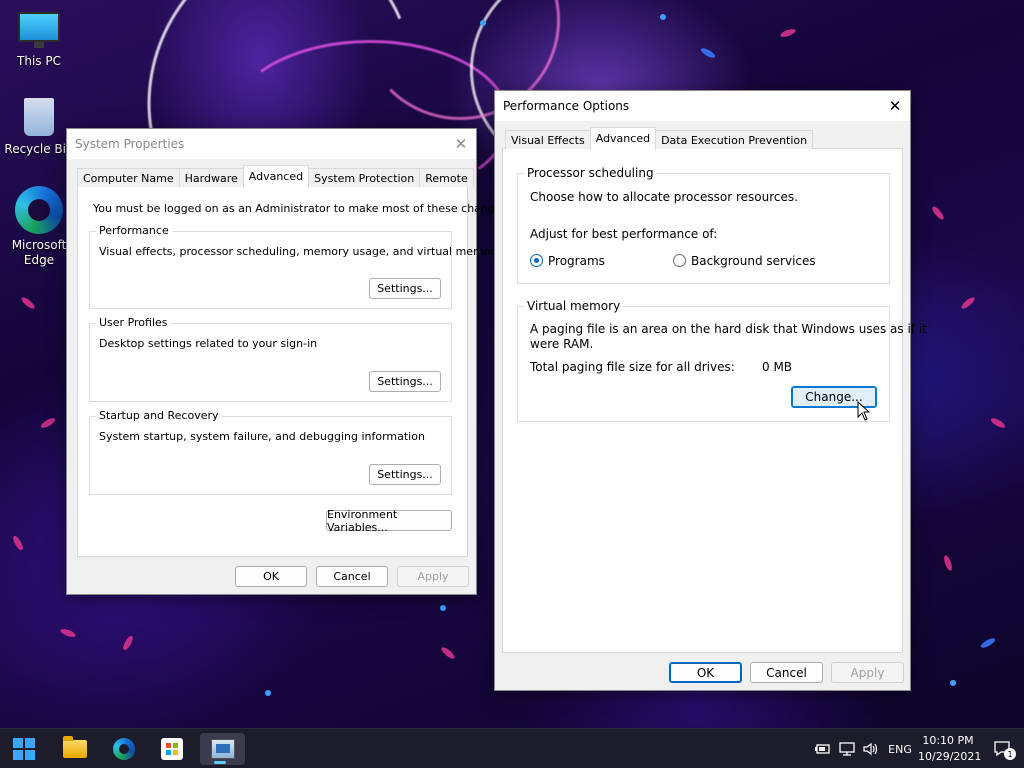 This screenshot has width=1024, height=768. What do you see at coordinates (871, 748) in the screenshot?
I see `volume-icon` at bounding box center [871, 748].